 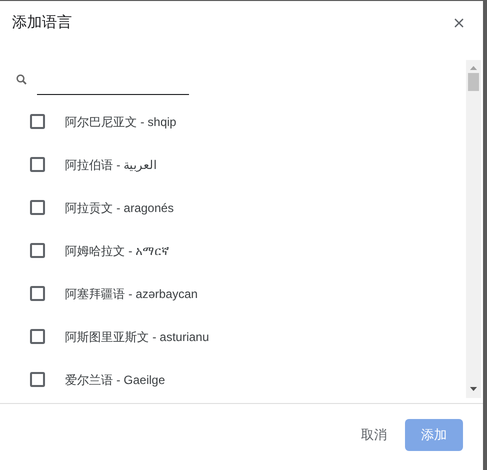 I want to click on scrollbar-thumb, so click(x=473, y=82).